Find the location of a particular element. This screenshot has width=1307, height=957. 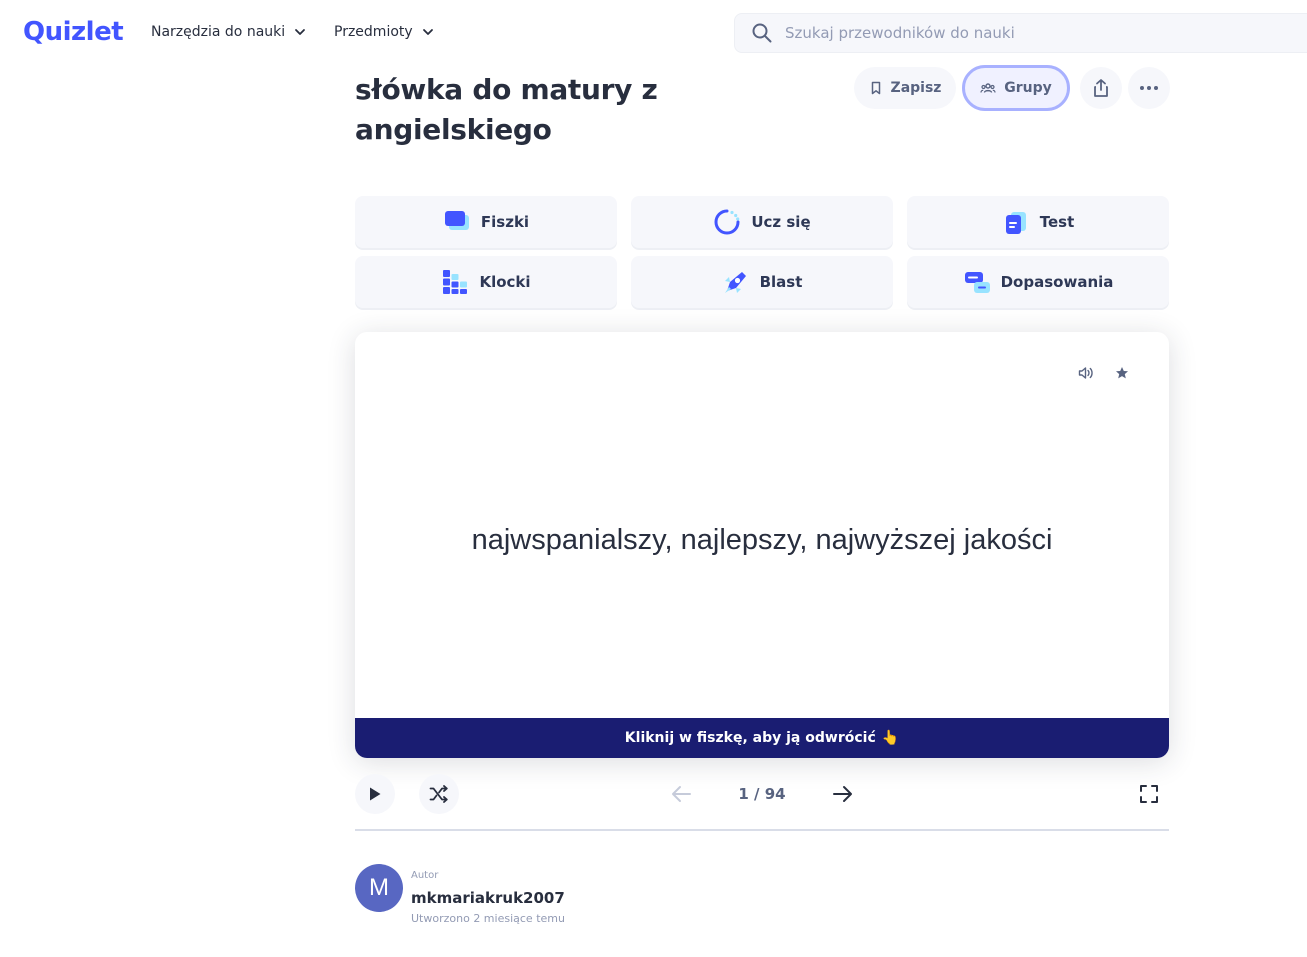

star-button is located at coordinates (1122, 373).